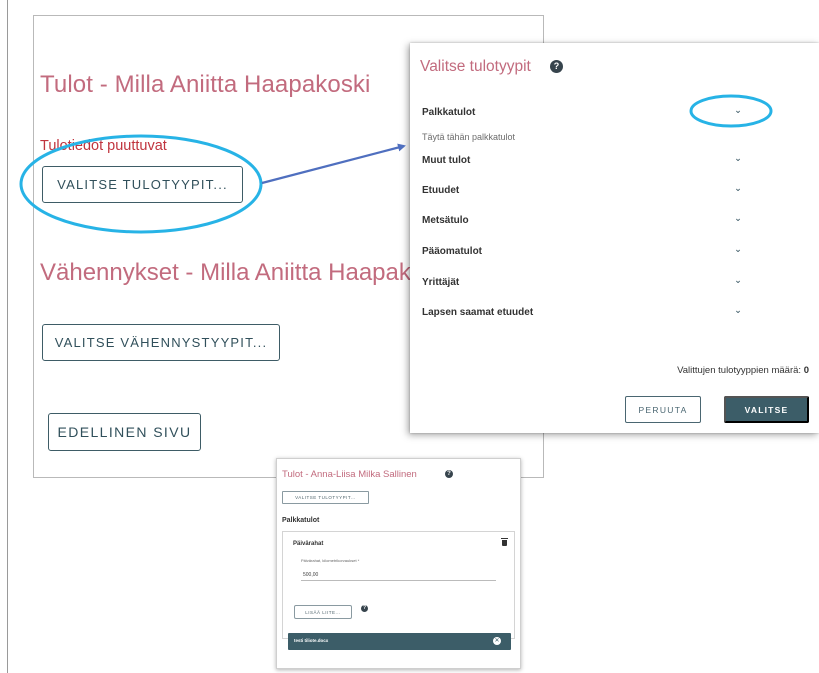  I want to click on attachment-file-name: testi tiliote.docx, so click(311, 640).